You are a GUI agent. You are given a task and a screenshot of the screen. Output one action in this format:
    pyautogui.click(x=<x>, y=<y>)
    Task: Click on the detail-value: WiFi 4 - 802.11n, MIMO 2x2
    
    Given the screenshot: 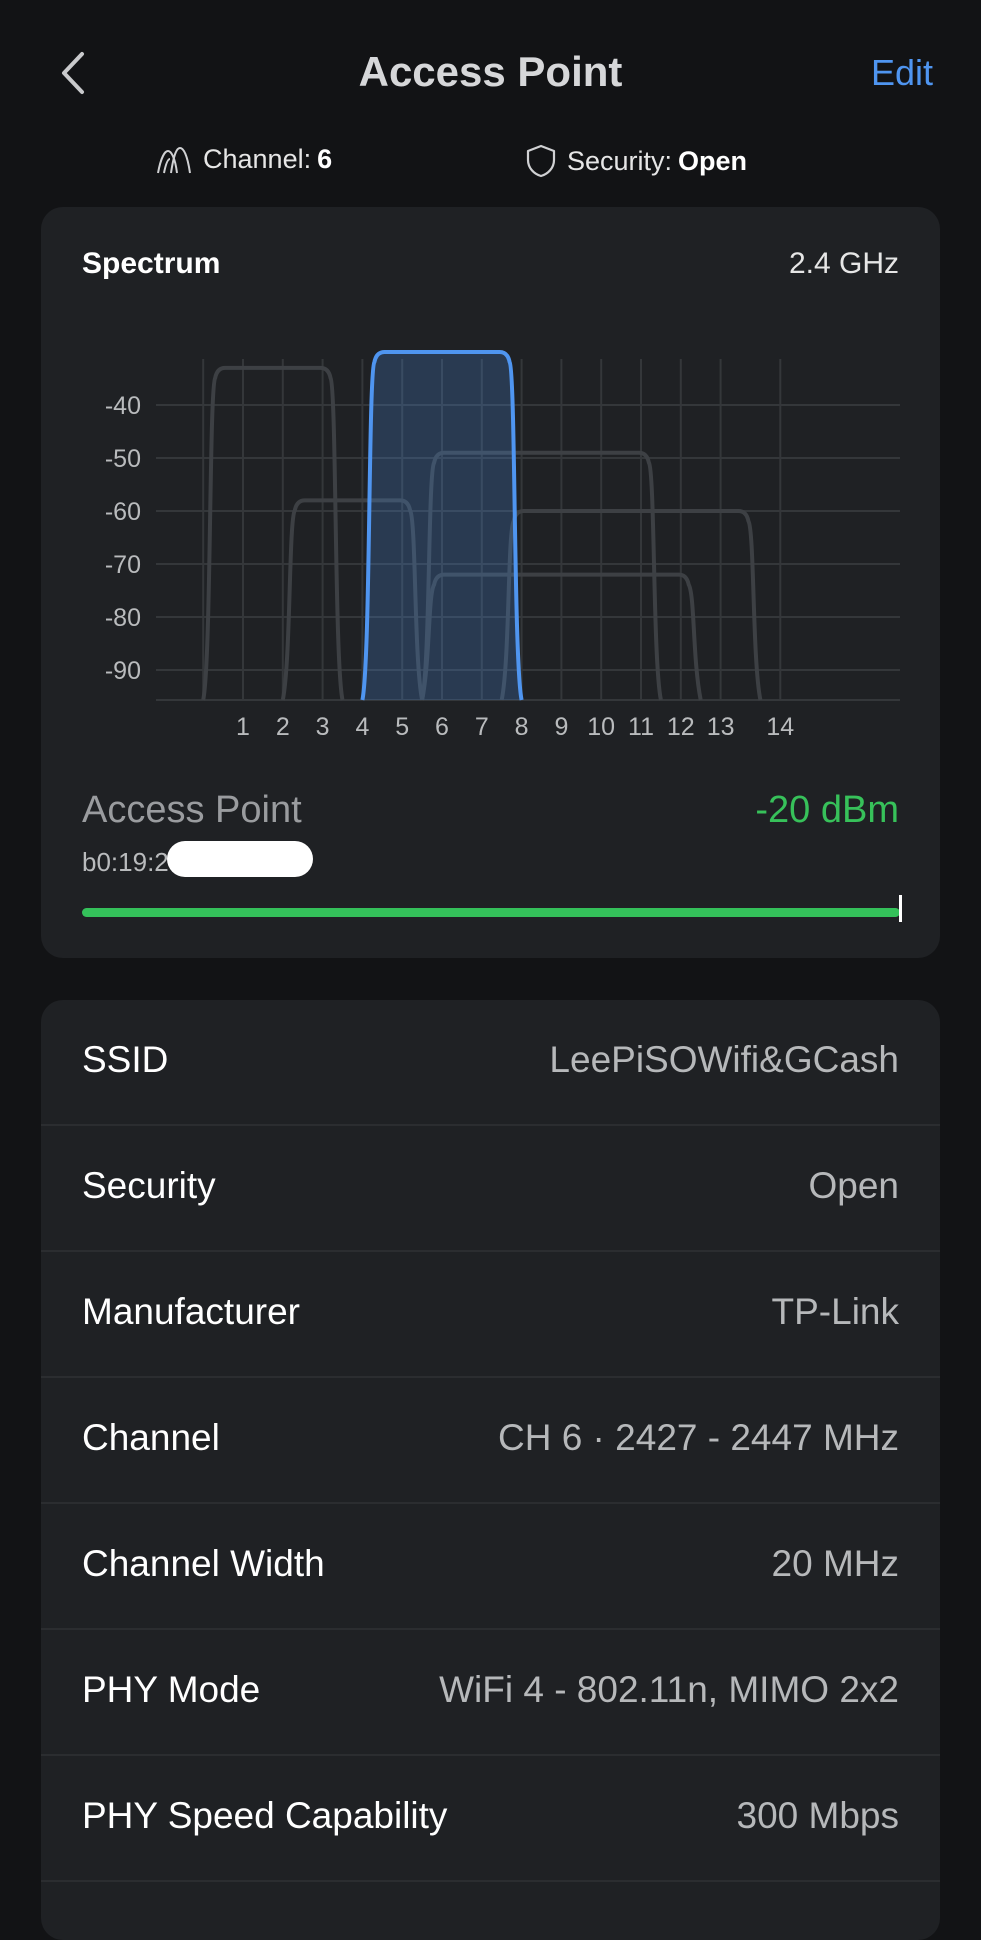 What is the action you would take?
    pyautogui.click(x=669, y=1689)
    